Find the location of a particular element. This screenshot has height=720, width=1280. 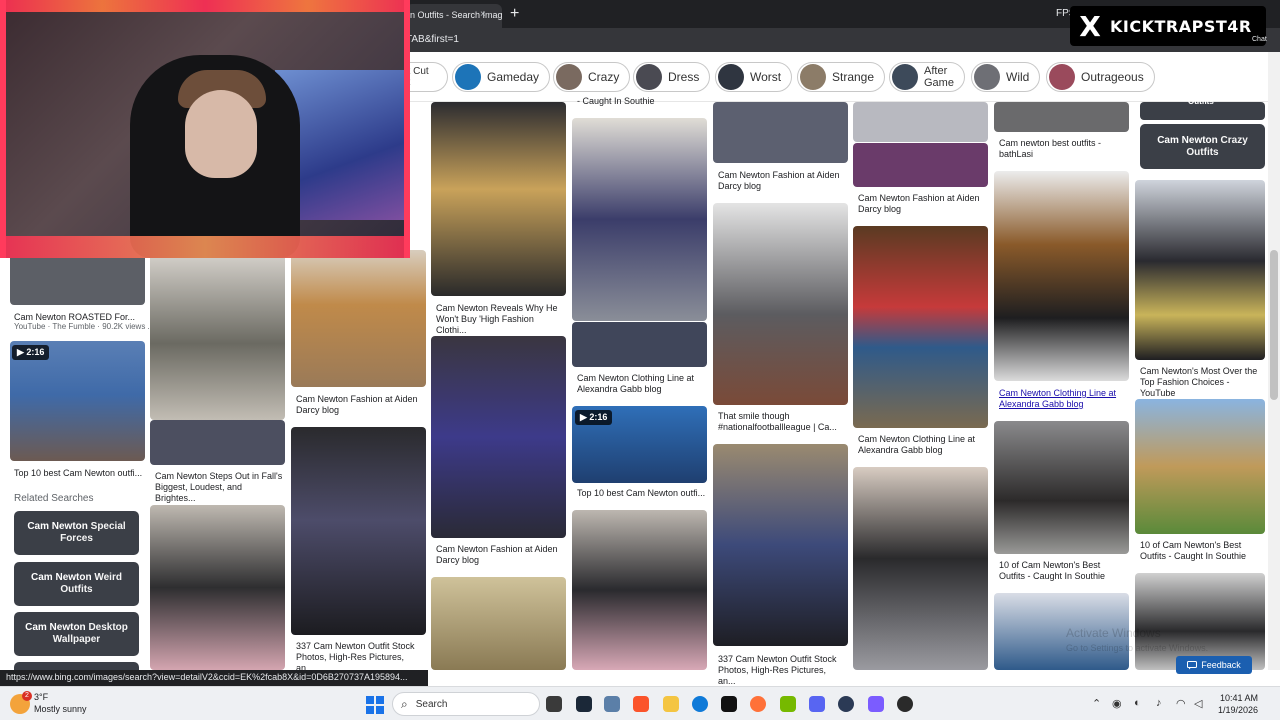

notepad-icon is located at coordinates (612, 704).